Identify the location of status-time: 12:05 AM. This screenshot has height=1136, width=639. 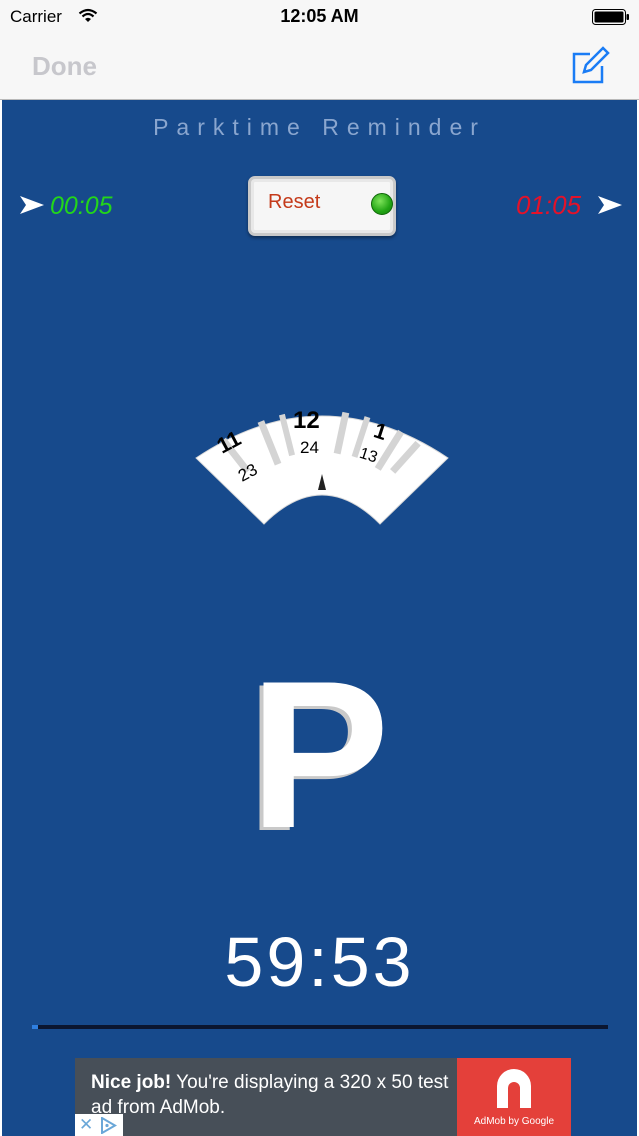
(319, 16).